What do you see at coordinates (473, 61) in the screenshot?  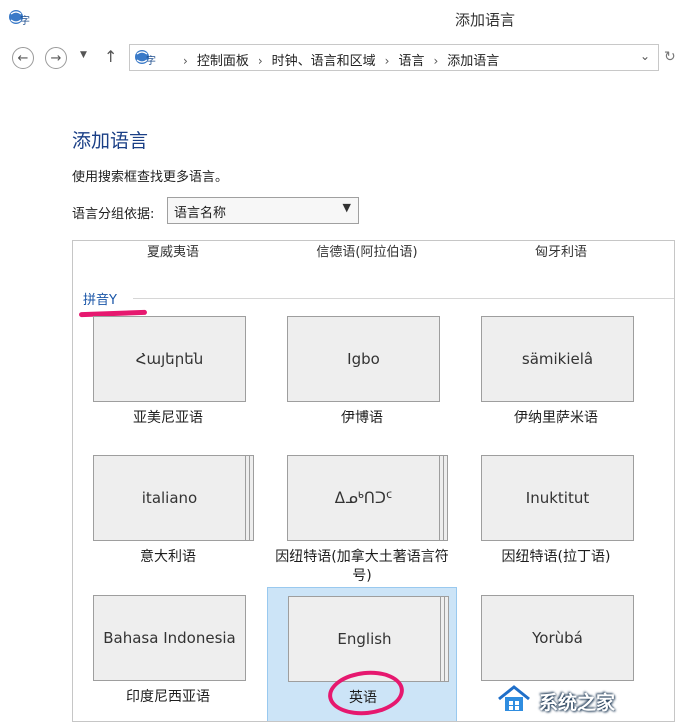 I see `breadcrumb-add-language: 添加语言` at bounding box center [473, 61].